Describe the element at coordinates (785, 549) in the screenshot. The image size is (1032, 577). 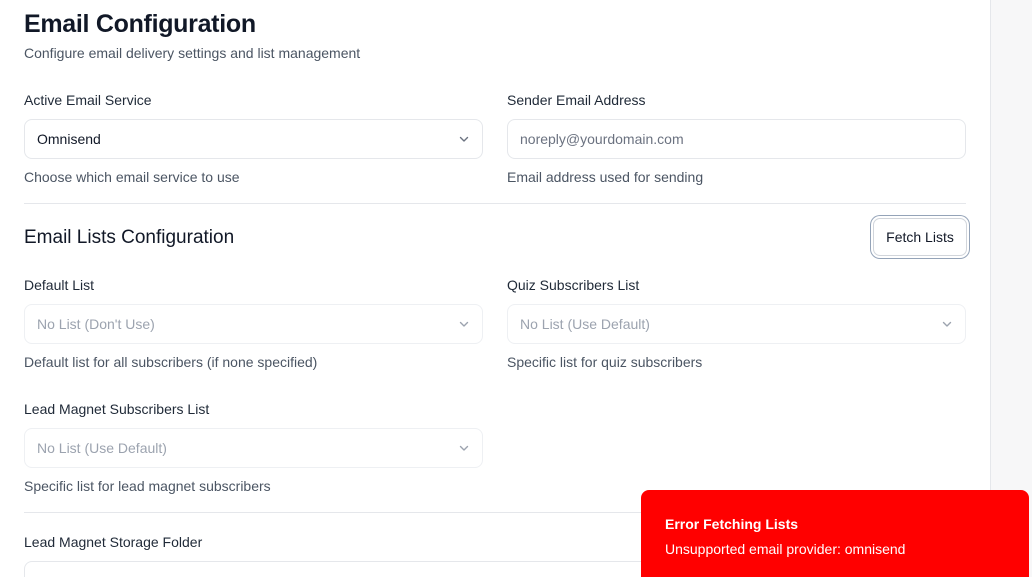
I see `toast-message: Unsupported email provider: omnisend` at that location.